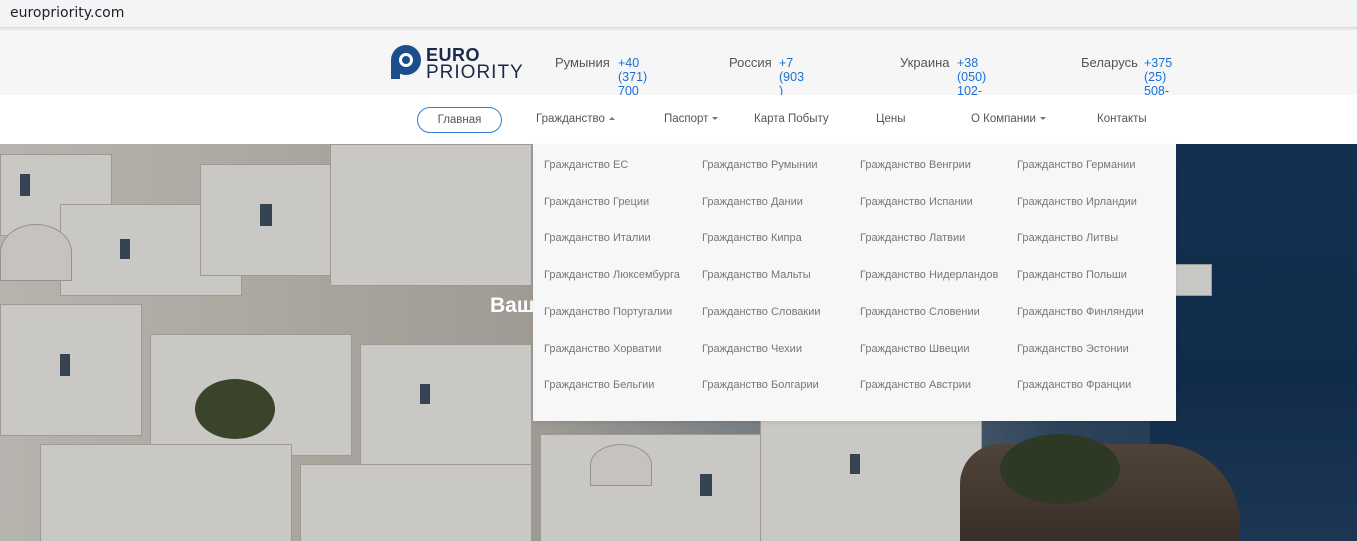  I want to click on dropdown-item-belgium: Гражданство Бельгии, so click(599, 385).